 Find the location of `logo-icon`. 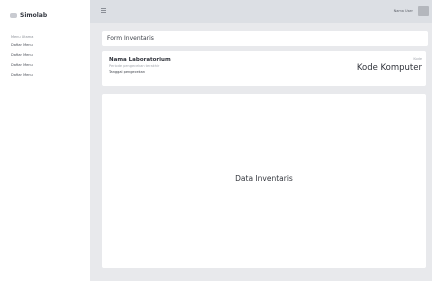

logo-icon is located at coordinates (13, 15).